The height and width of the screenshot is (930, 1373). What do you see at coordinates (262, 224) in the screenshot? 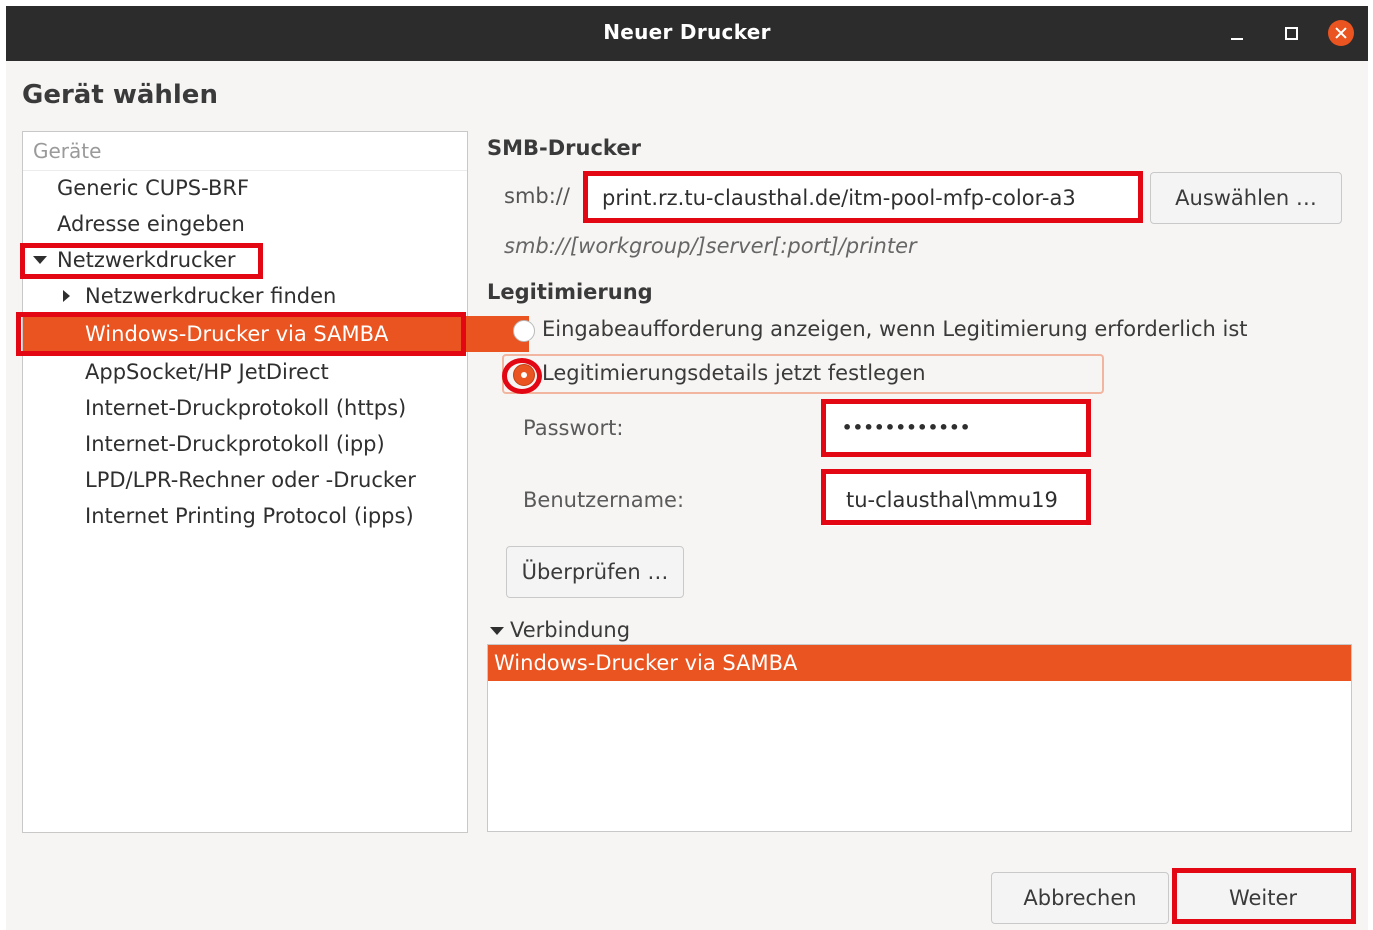
I see `device-item-enter-address: Adresse eingeben` at bounding box center [262, 224].